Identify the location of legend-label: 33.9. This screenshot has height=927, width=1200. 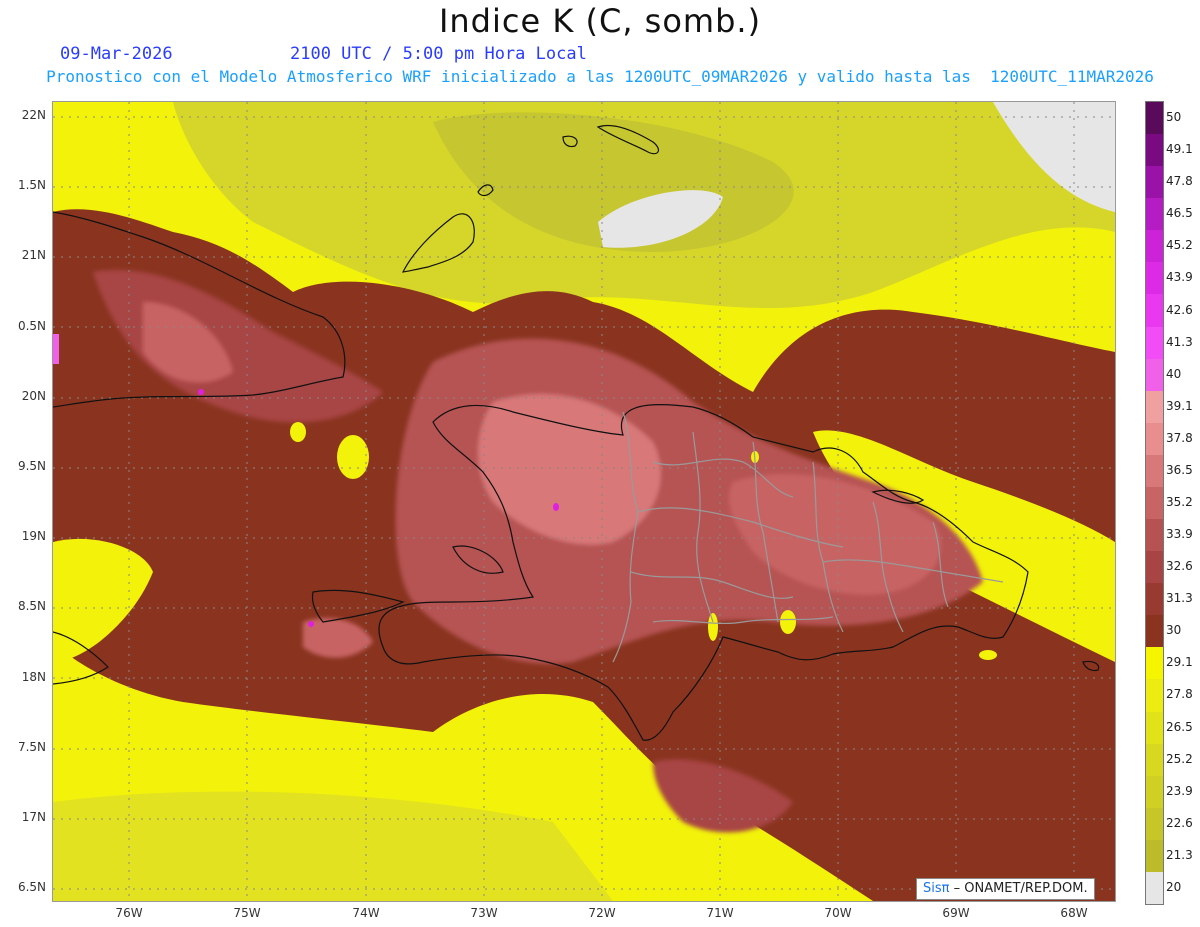
(1179, 534).